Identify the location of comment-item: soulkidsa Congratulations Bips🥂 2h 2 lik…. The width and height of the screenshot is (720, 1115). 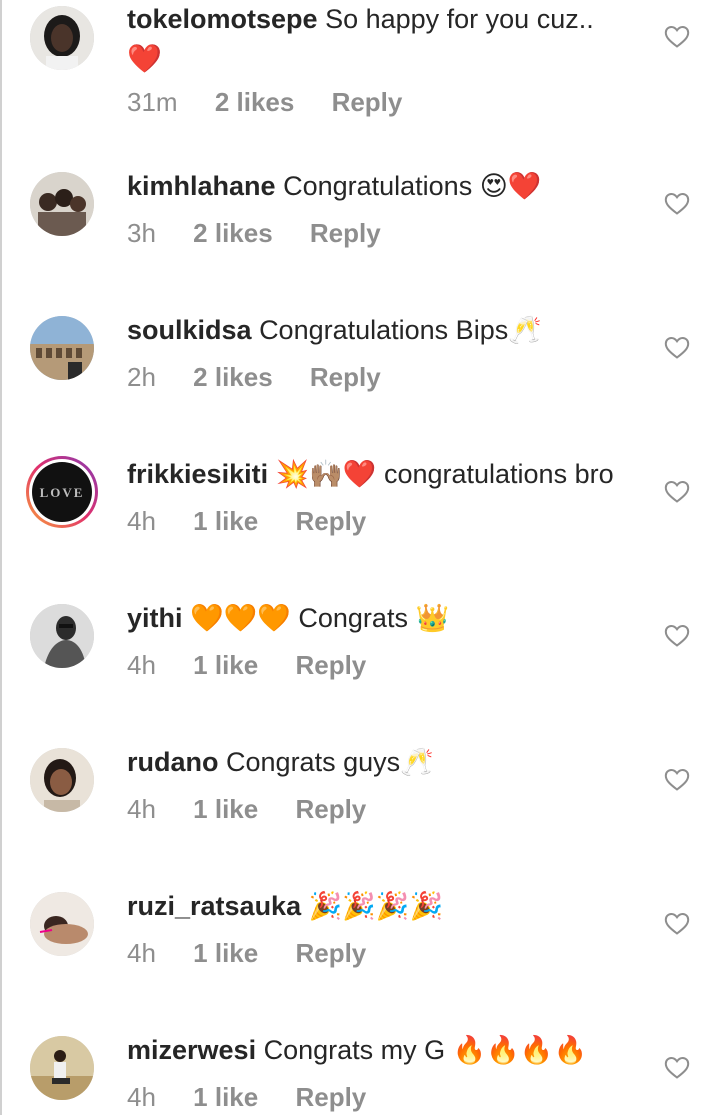
(360, 358).